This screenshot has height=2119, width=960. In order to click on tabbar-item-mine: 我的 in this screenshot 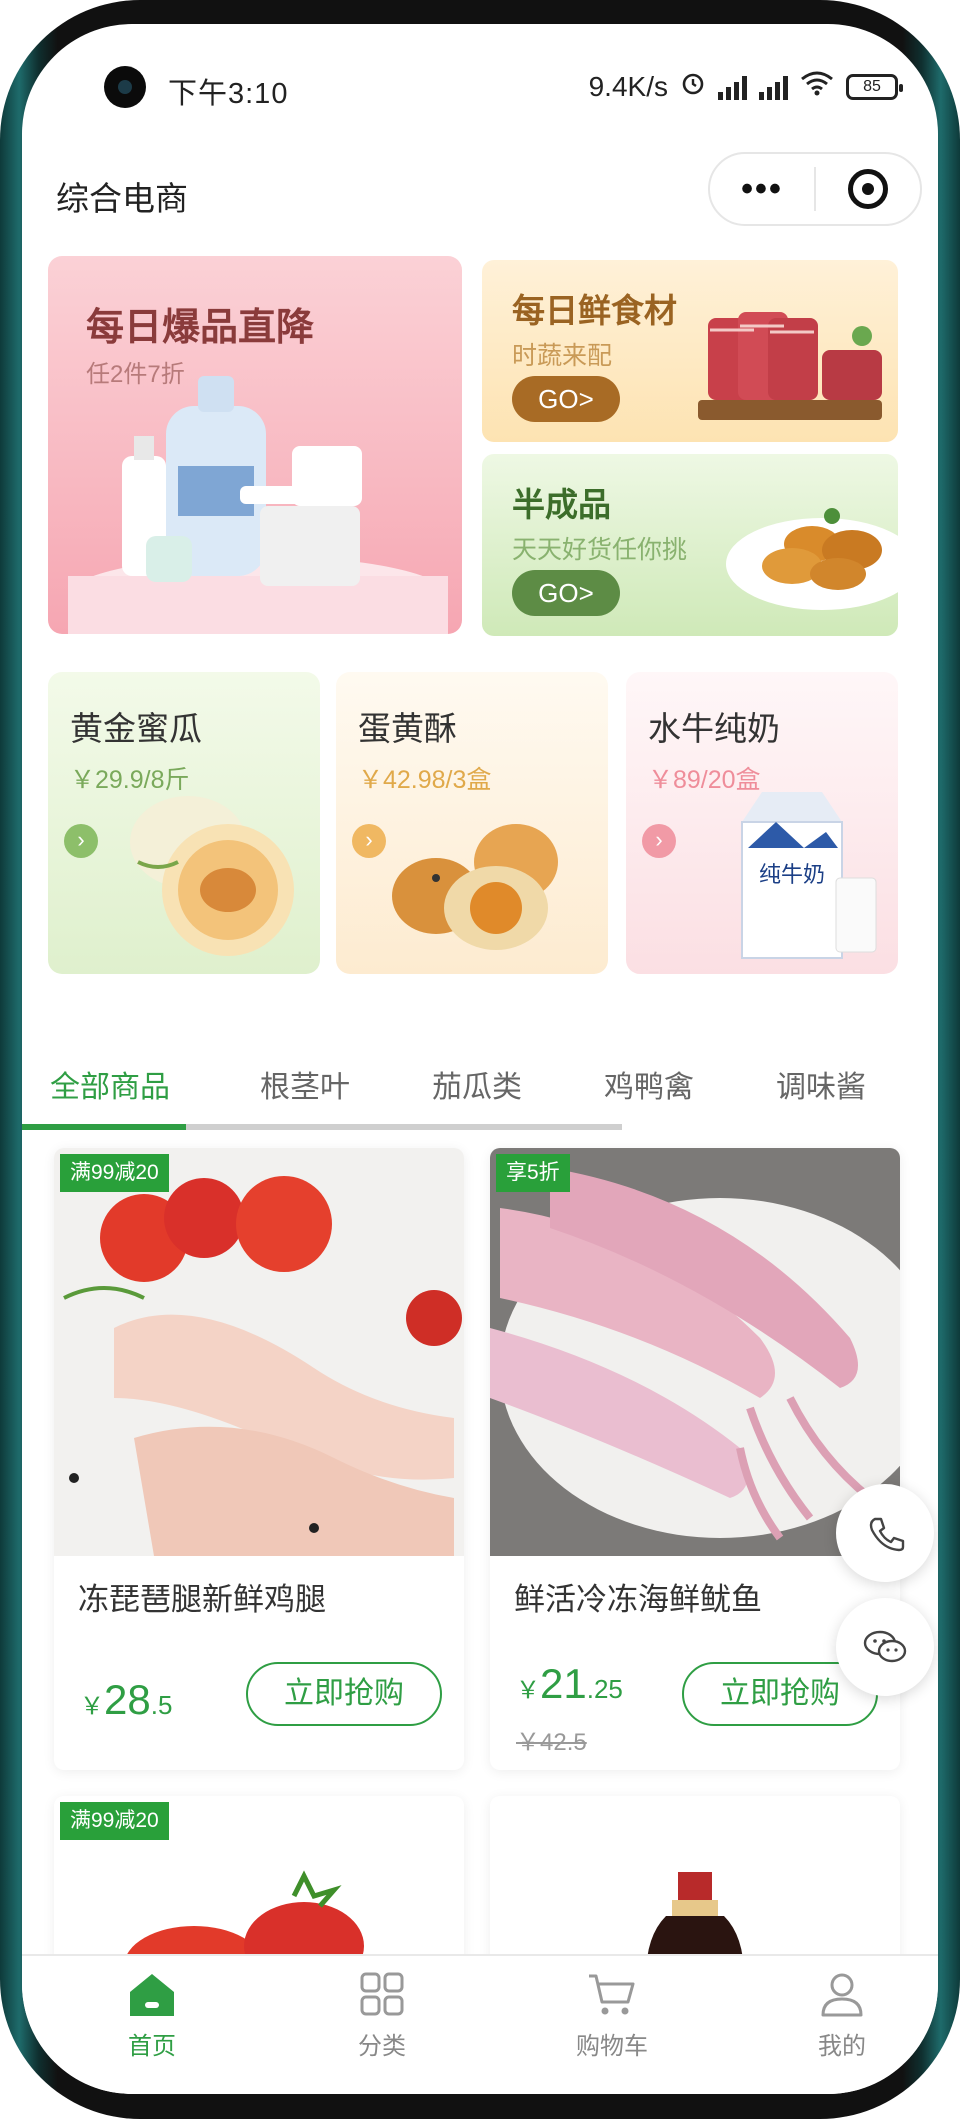, I will do `click(842, 2015)`.